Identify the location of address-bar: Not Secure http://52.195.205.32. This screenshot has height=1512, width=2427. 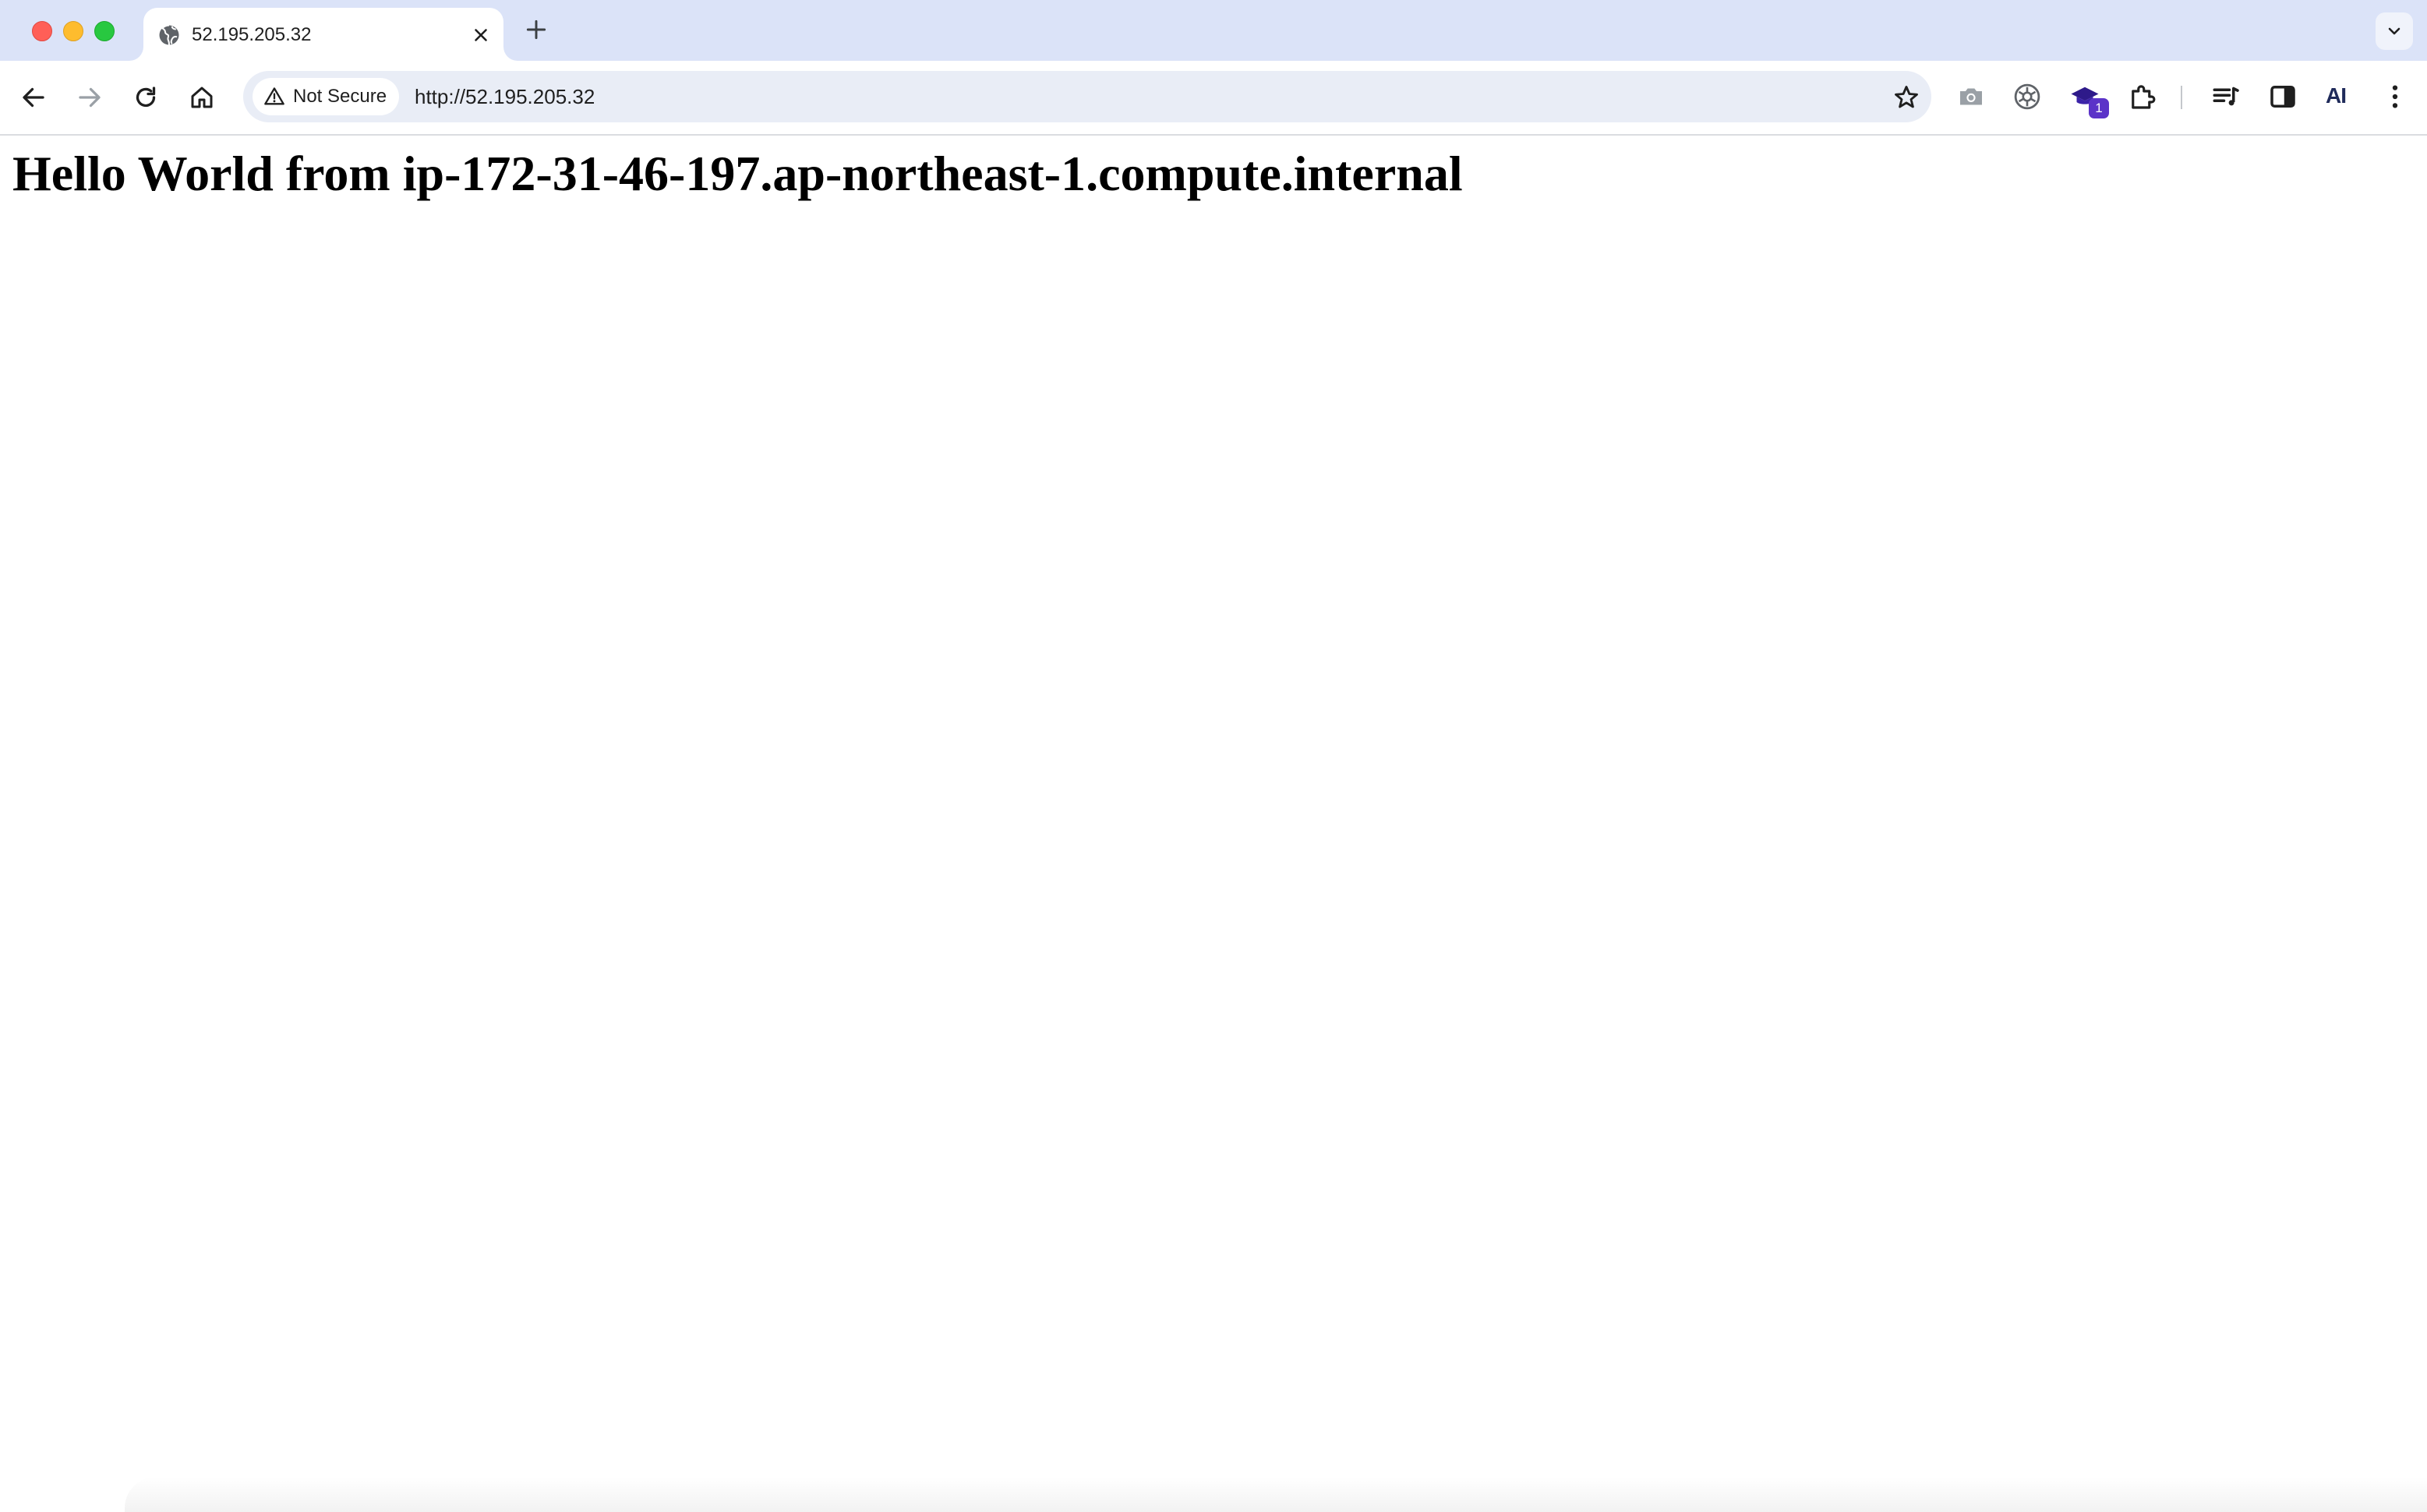
(1087, 96).